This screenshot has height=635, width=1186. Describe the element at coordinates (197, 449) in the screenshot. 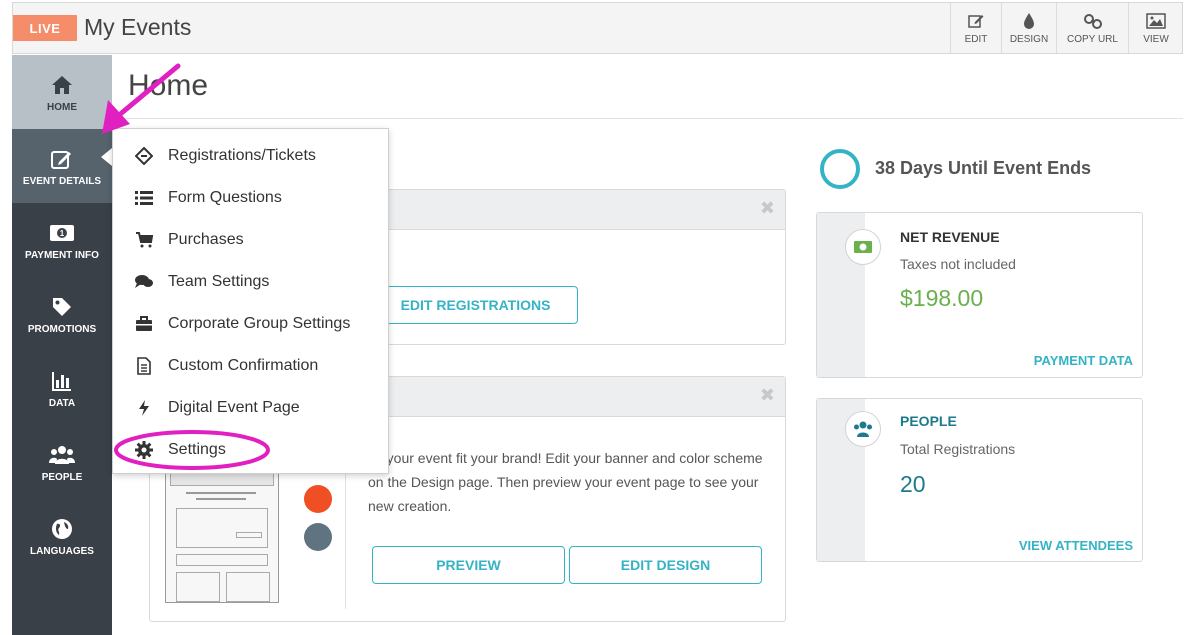

I see `menu-item-label: Settings` at that location.